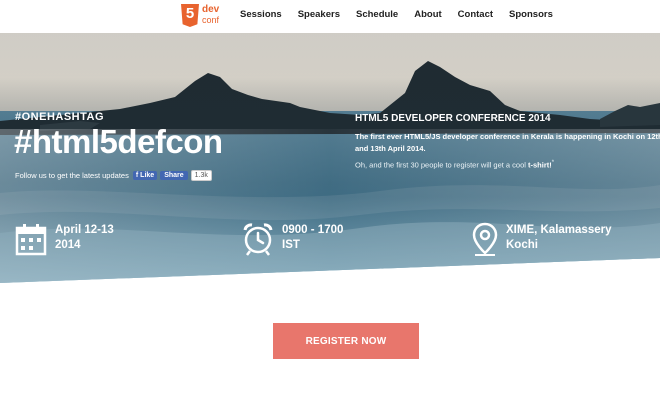  What do you see at coordinates (346, 341) in the screenshot?
I see `register-now-button: REGISTER NOW` at bounding box center [346, 341].